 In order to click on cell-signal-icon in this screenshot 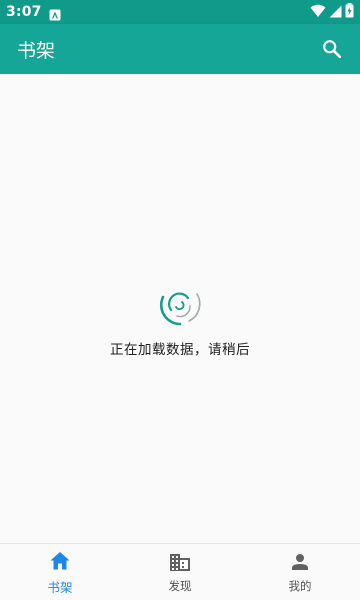, I will do `click(335, 12)`.